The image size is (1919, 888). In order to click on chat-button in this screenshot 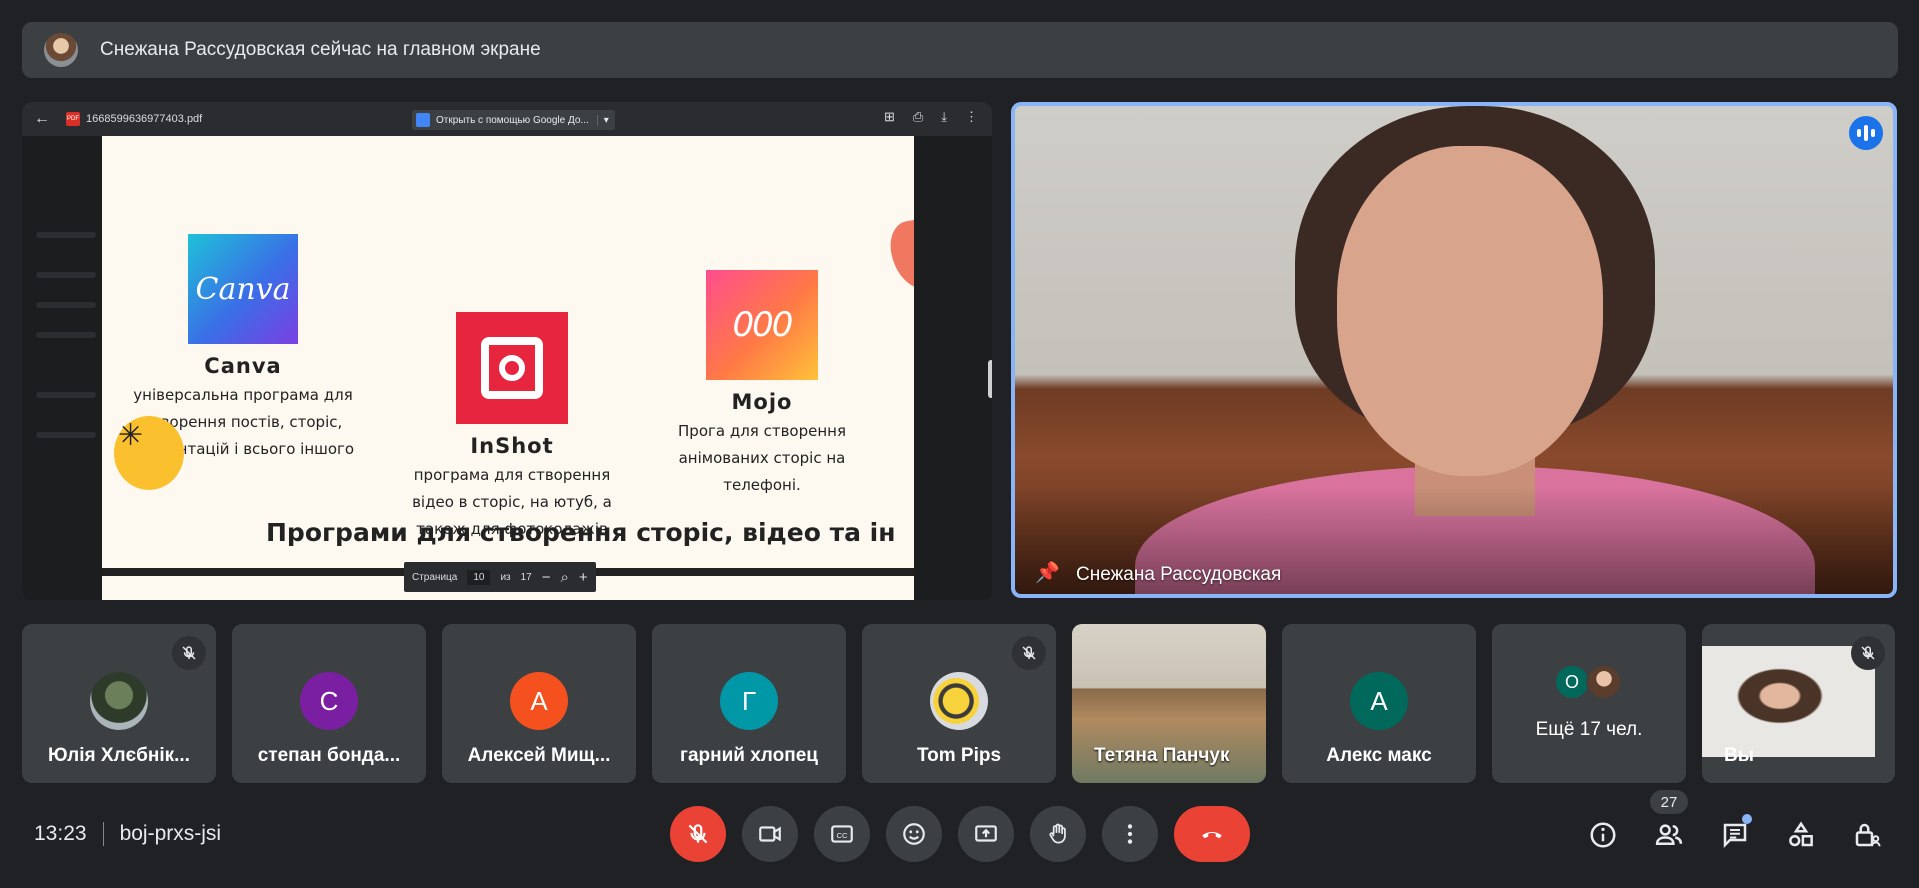, I will do `click(1735, 835)`.